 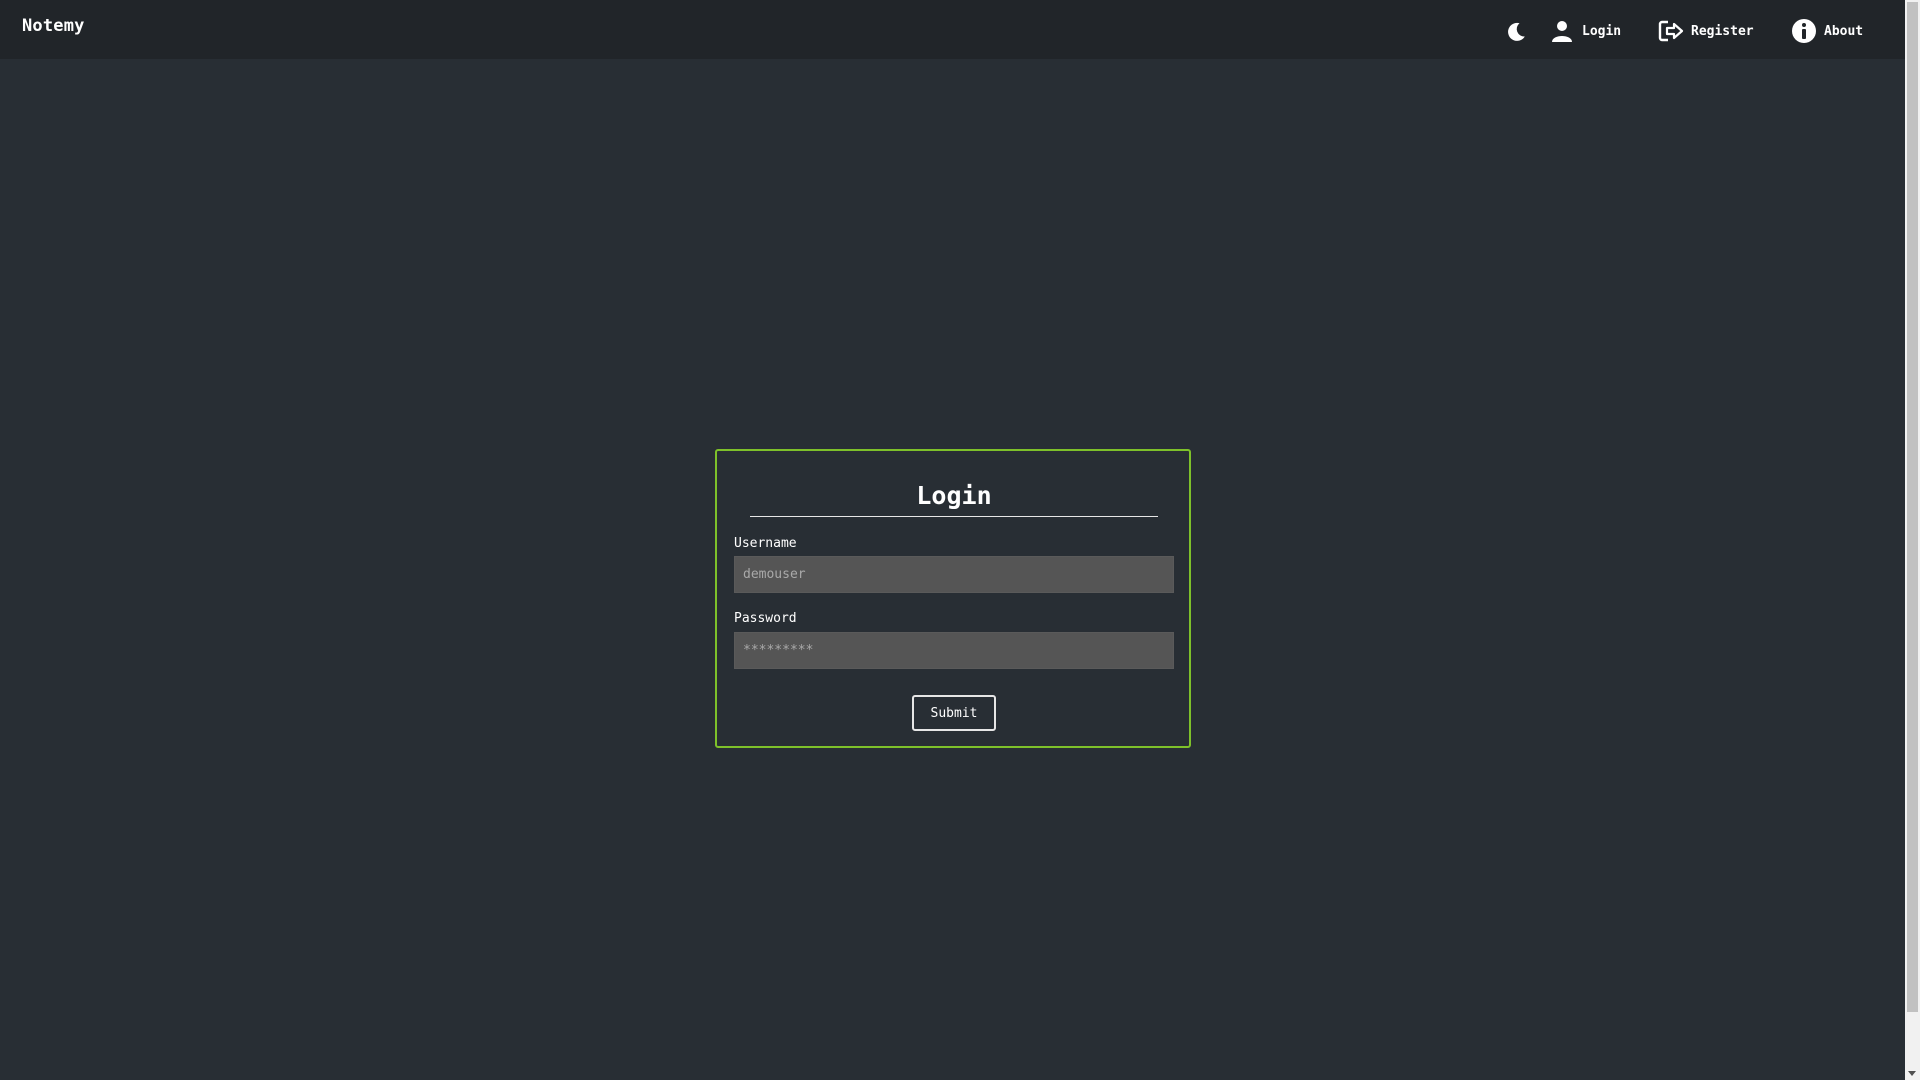 What do you see at coordinates (765, 543) in the screenshot?
I see `username-label: Username` at bounding box center [765, 543].